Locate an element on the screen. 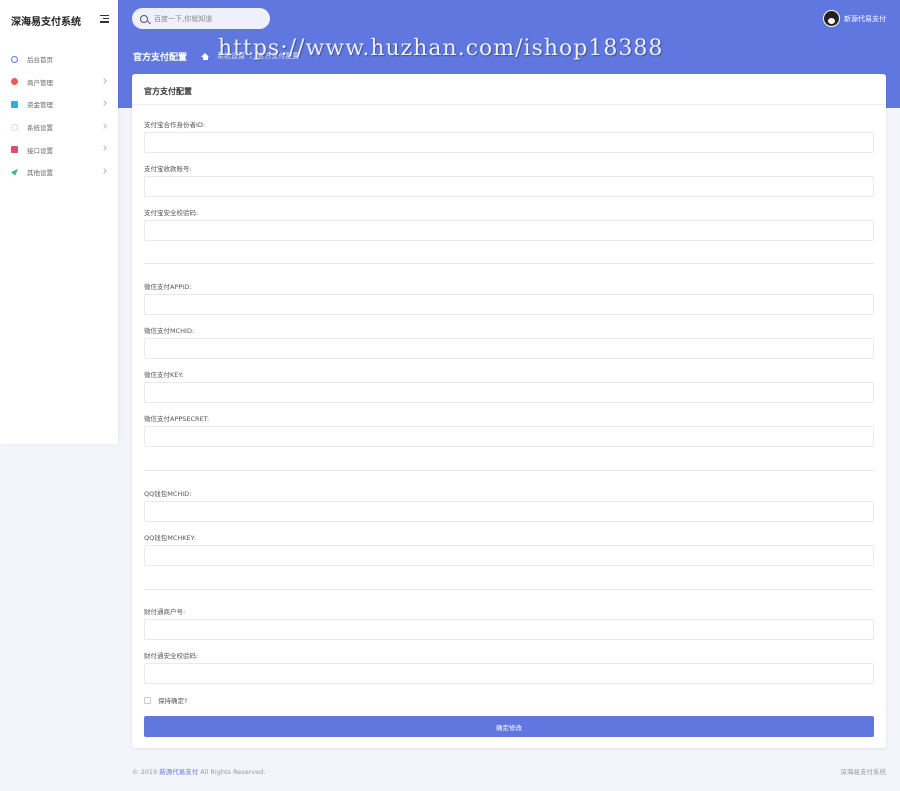 The image size is (900, 791). sidebar-item-dashboard: 后台首页 is located at coordinates (59, 59).